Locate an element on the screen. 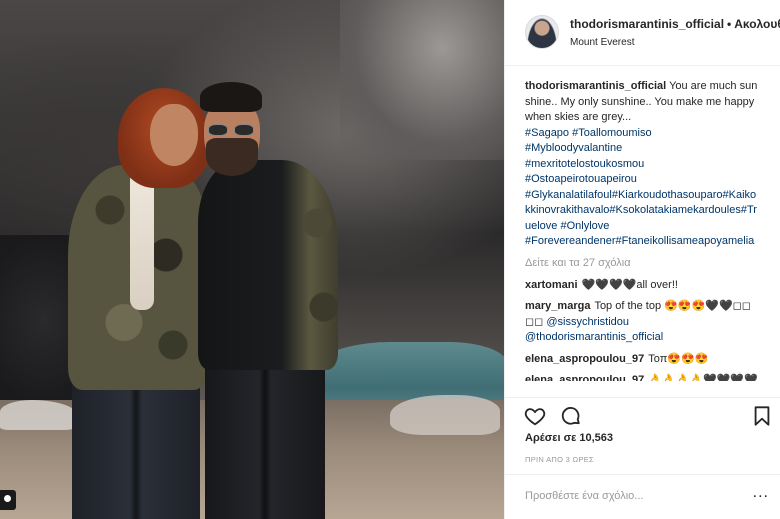 This screenshot has height=519, width=780. caption-username: thodorismarantinis_official is located at coordinates (595, 86).